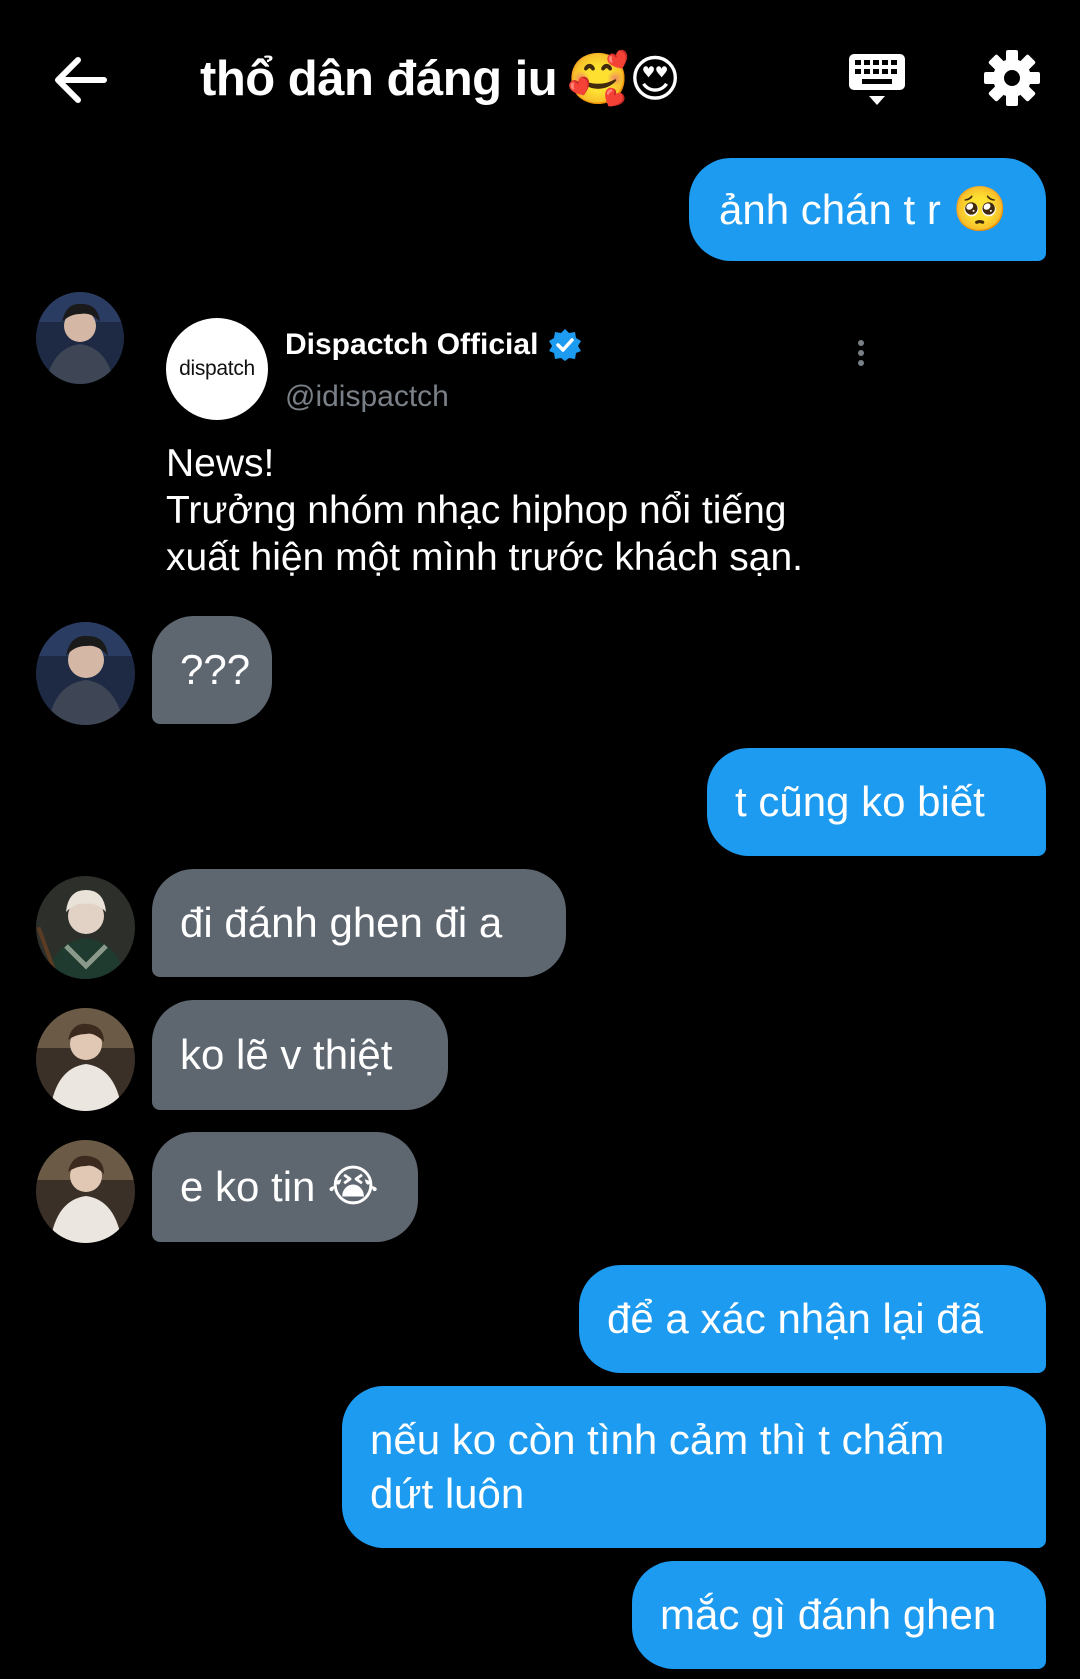  What do you see at coordinates (248, 1186) in the screenshot?
I see `message-text: e ko tin` at bounding box center [248, 1186].